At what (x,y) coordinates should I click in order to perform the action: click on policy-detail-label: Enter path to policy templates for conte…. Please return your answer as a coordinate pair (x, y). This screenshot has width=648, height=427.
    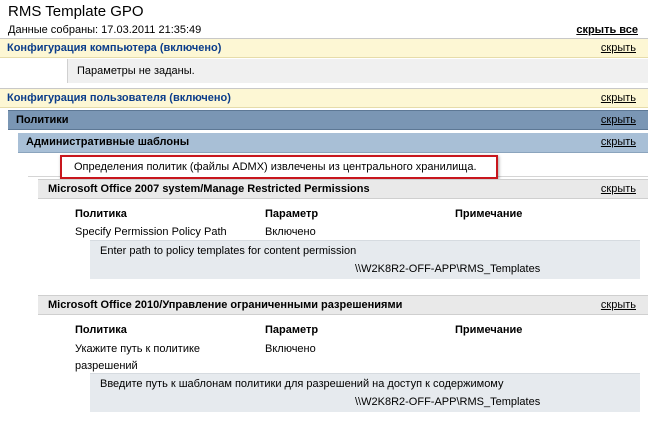
    Looking at the image, I should click on (228, 251).